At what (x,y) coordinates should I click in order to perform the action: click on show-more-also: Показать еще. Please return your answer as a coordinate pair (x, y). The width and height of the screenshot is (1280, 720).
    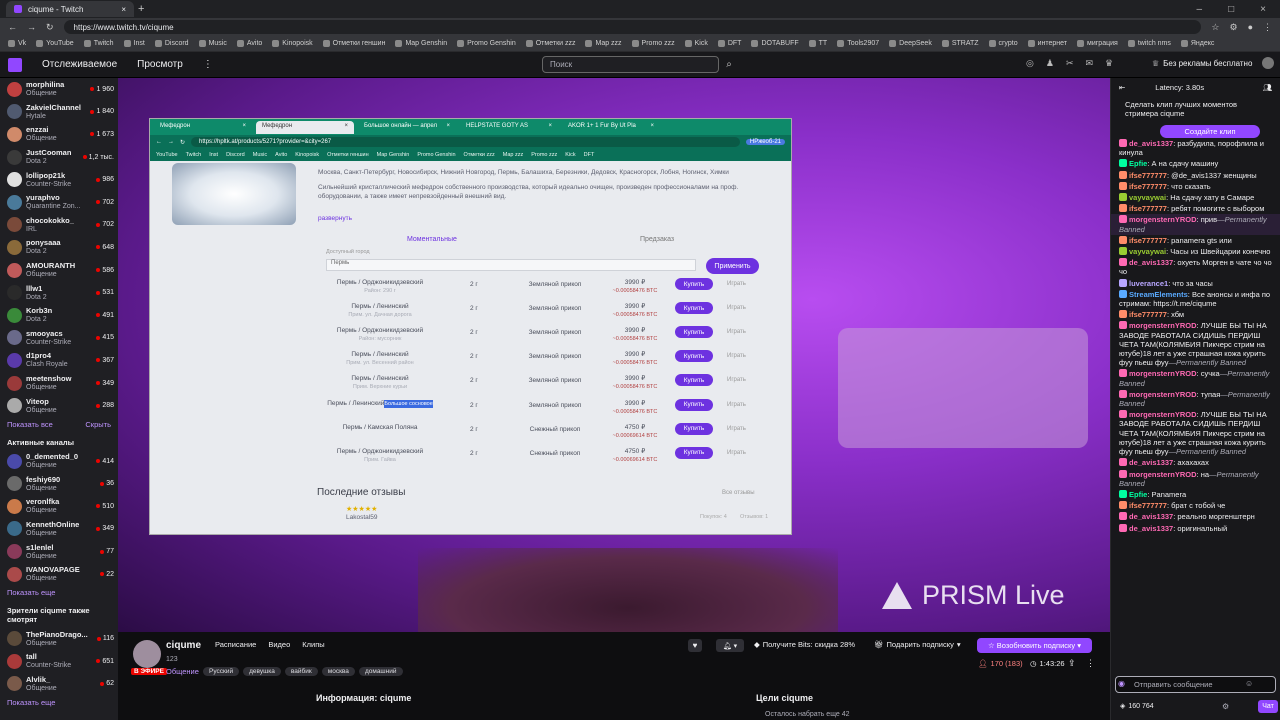
    Looking at the image, I should click on (59, 702).